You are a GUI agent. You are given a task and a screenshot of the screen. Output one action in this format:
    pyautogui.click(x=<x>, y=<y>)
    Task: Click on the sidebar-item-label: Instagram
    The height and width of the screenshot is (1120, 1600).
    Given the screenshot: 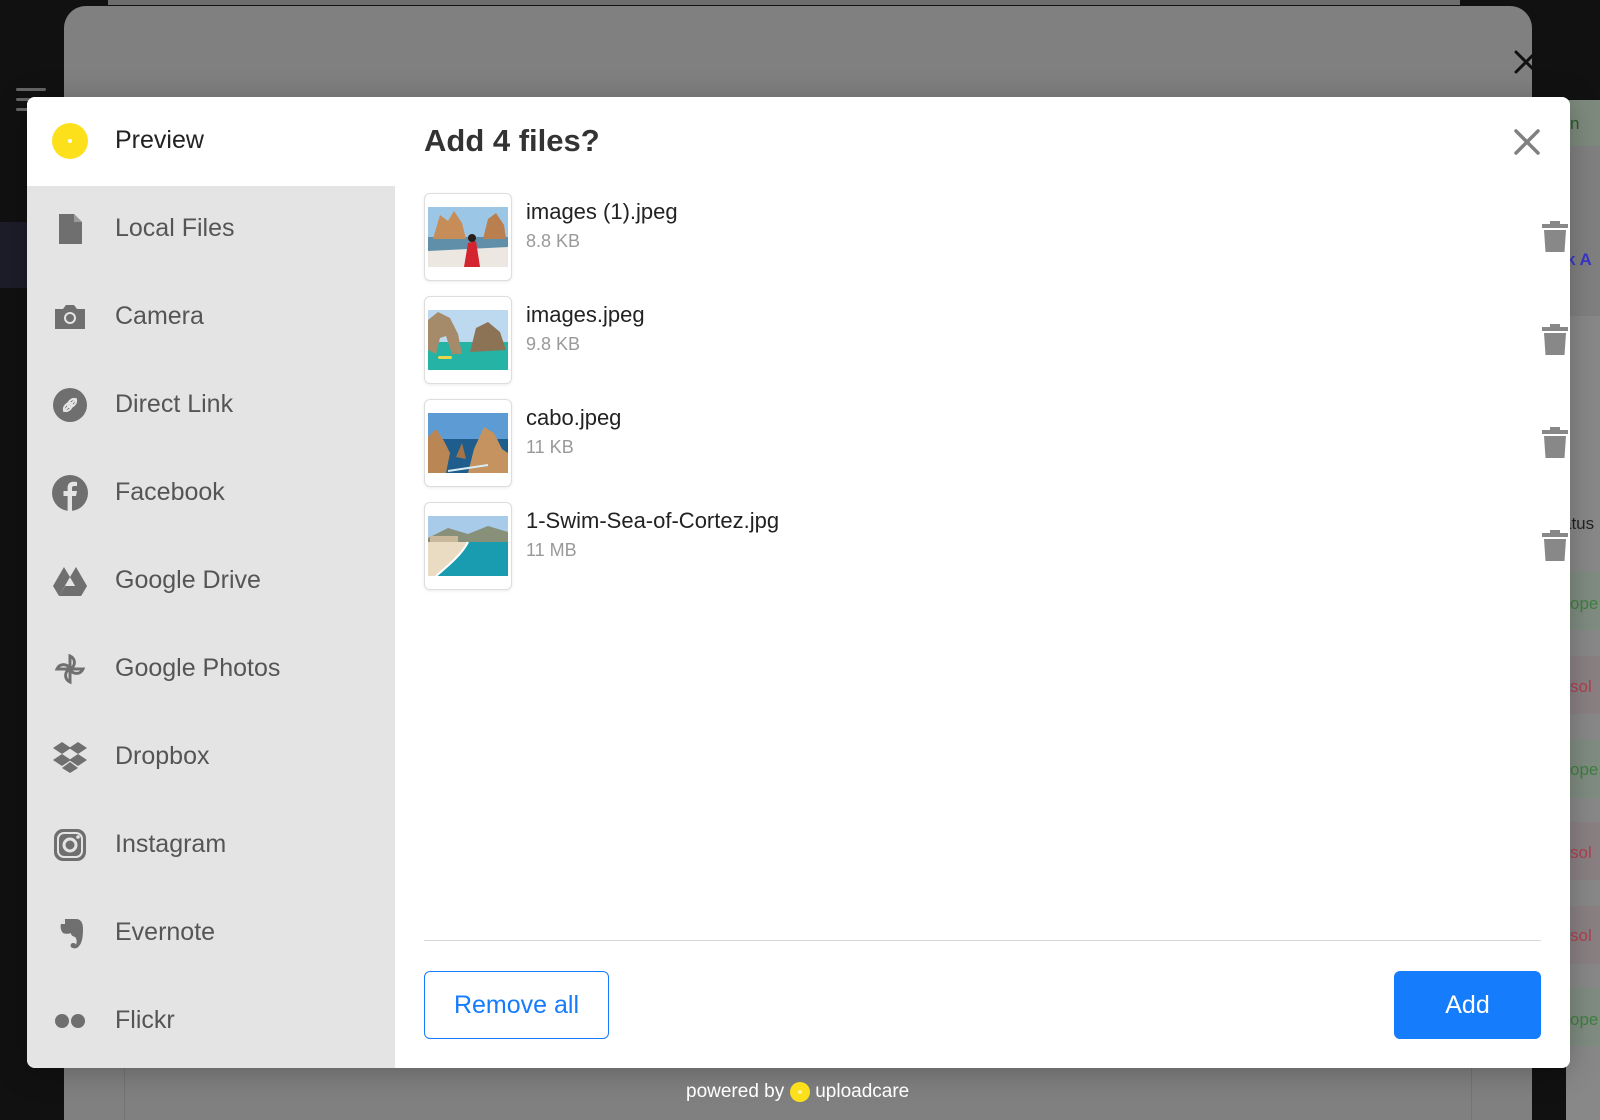 What is the action you would take?
    pyautogui.click(x=171, y=844)
    